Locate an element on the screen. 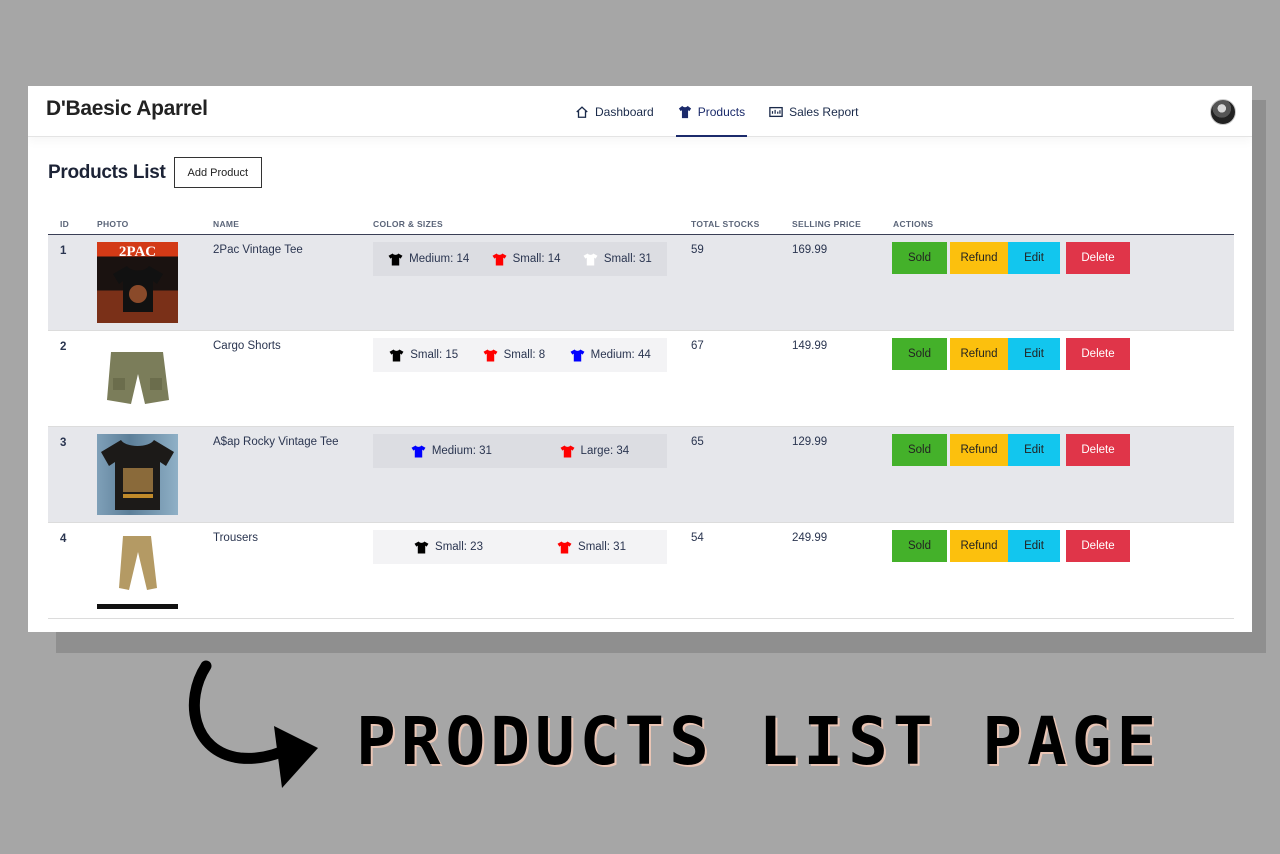 The width and height of the screenshot is (1280, 854). nav-products: Products is located at coordinates (711, 111).